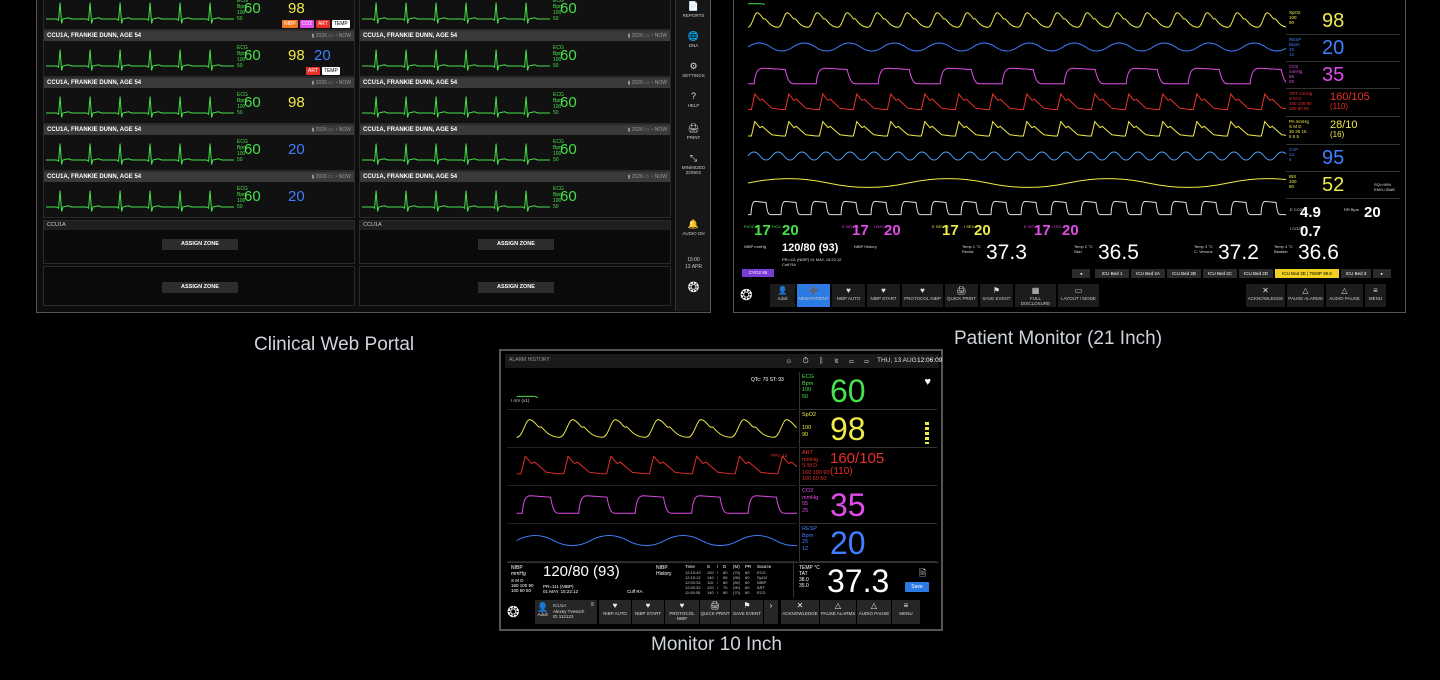 The height and width of the screenshot is (680, 1440). I want to click on bed-tab: ICU Bed 1, so click(1112, 273).